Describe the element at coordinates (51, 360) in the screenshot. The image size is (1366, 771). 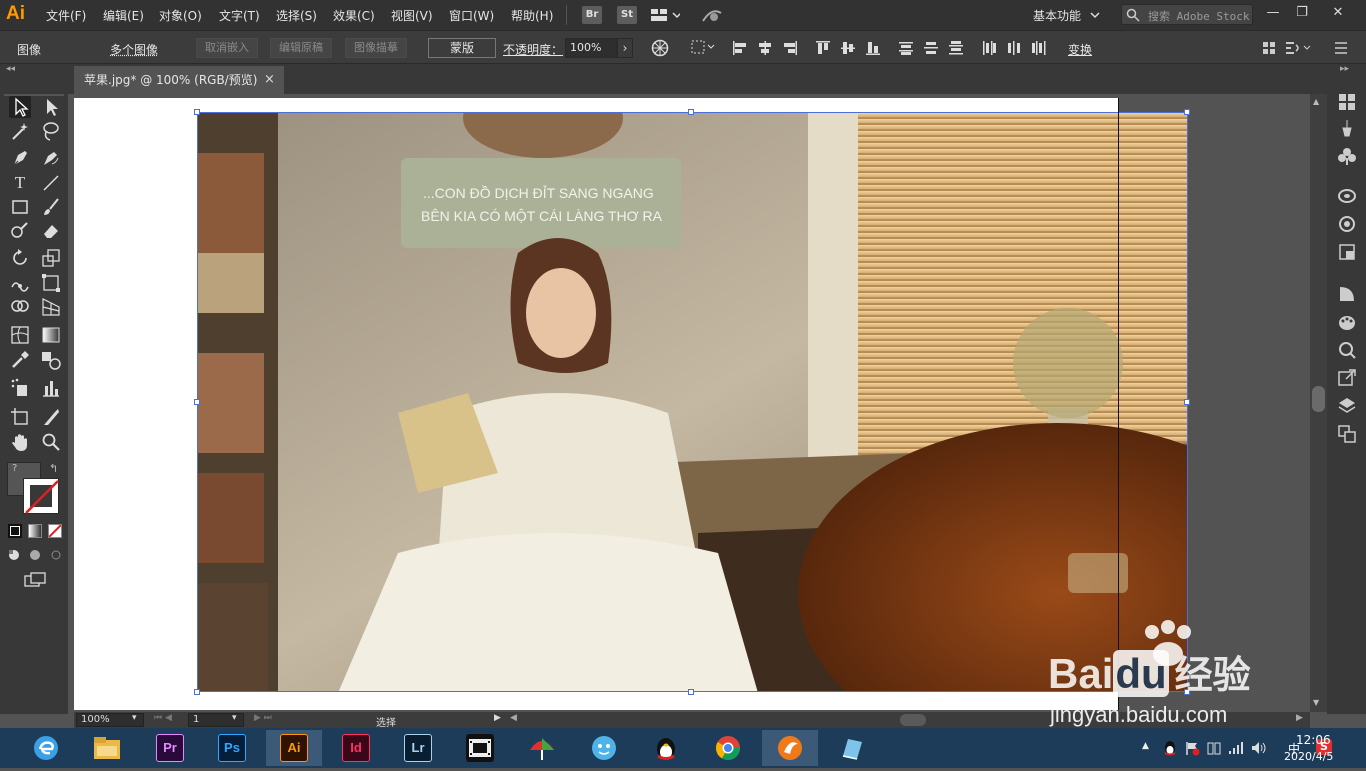
I see `blend-tool-icon` at that location.